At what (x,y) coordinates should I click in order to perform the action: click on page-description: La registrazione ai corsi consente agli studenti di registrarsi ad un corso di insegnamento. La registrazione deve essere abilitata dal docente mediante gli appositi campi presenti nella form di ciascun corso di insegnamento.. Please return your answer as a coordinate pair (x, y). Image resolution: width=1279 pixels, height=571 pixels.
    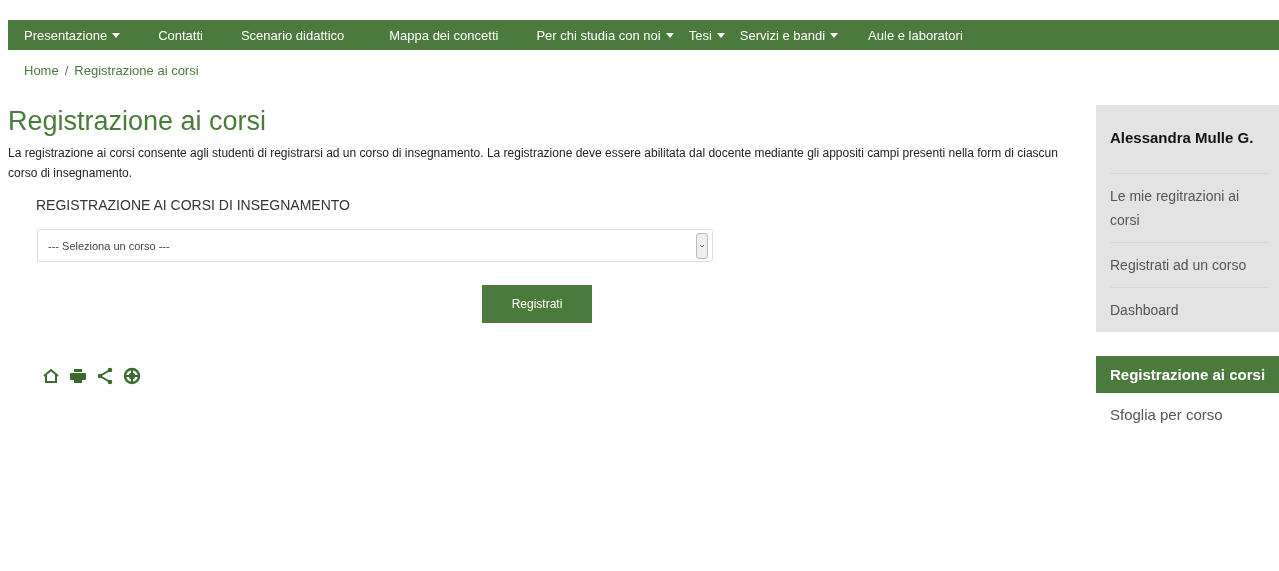
    Looking at the image, I should click on (533, 163).